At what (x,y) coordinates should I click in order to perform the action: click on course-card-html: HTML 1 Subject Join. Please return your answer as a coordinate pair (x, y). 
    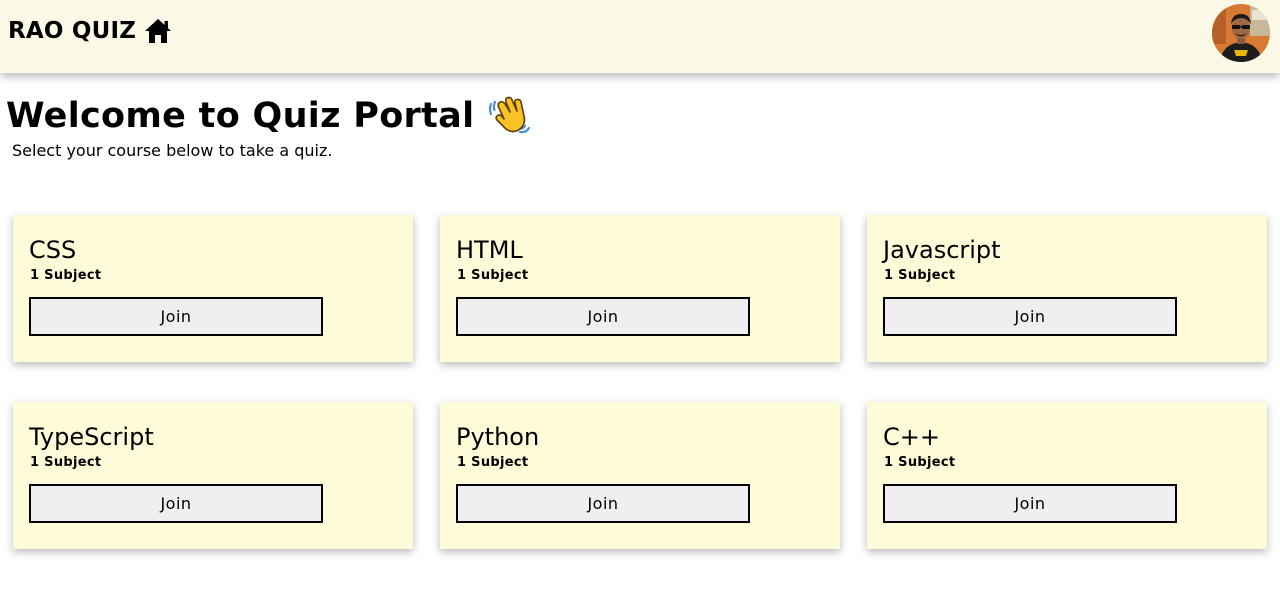
    Looking at the image, I should click on (640, 288).